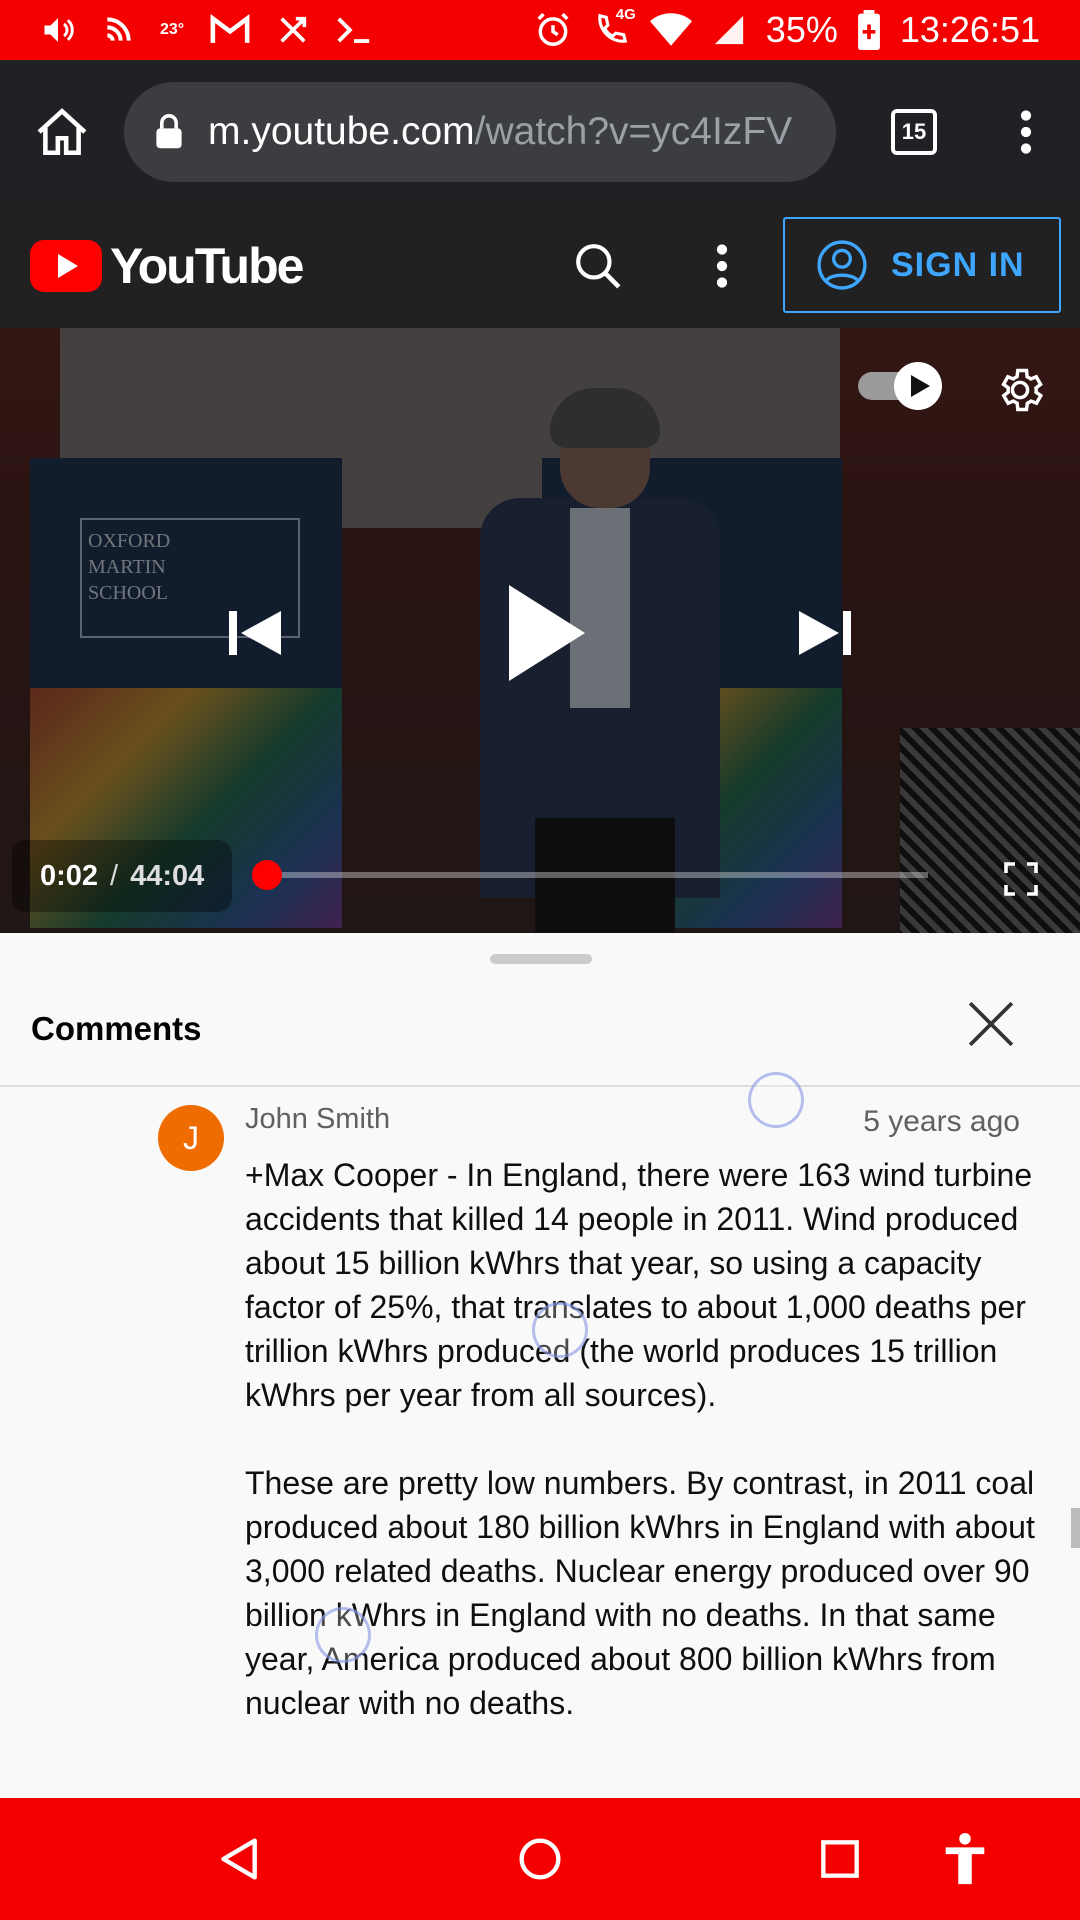  I want to click on battery-percent: 35%, so click(801, 29).